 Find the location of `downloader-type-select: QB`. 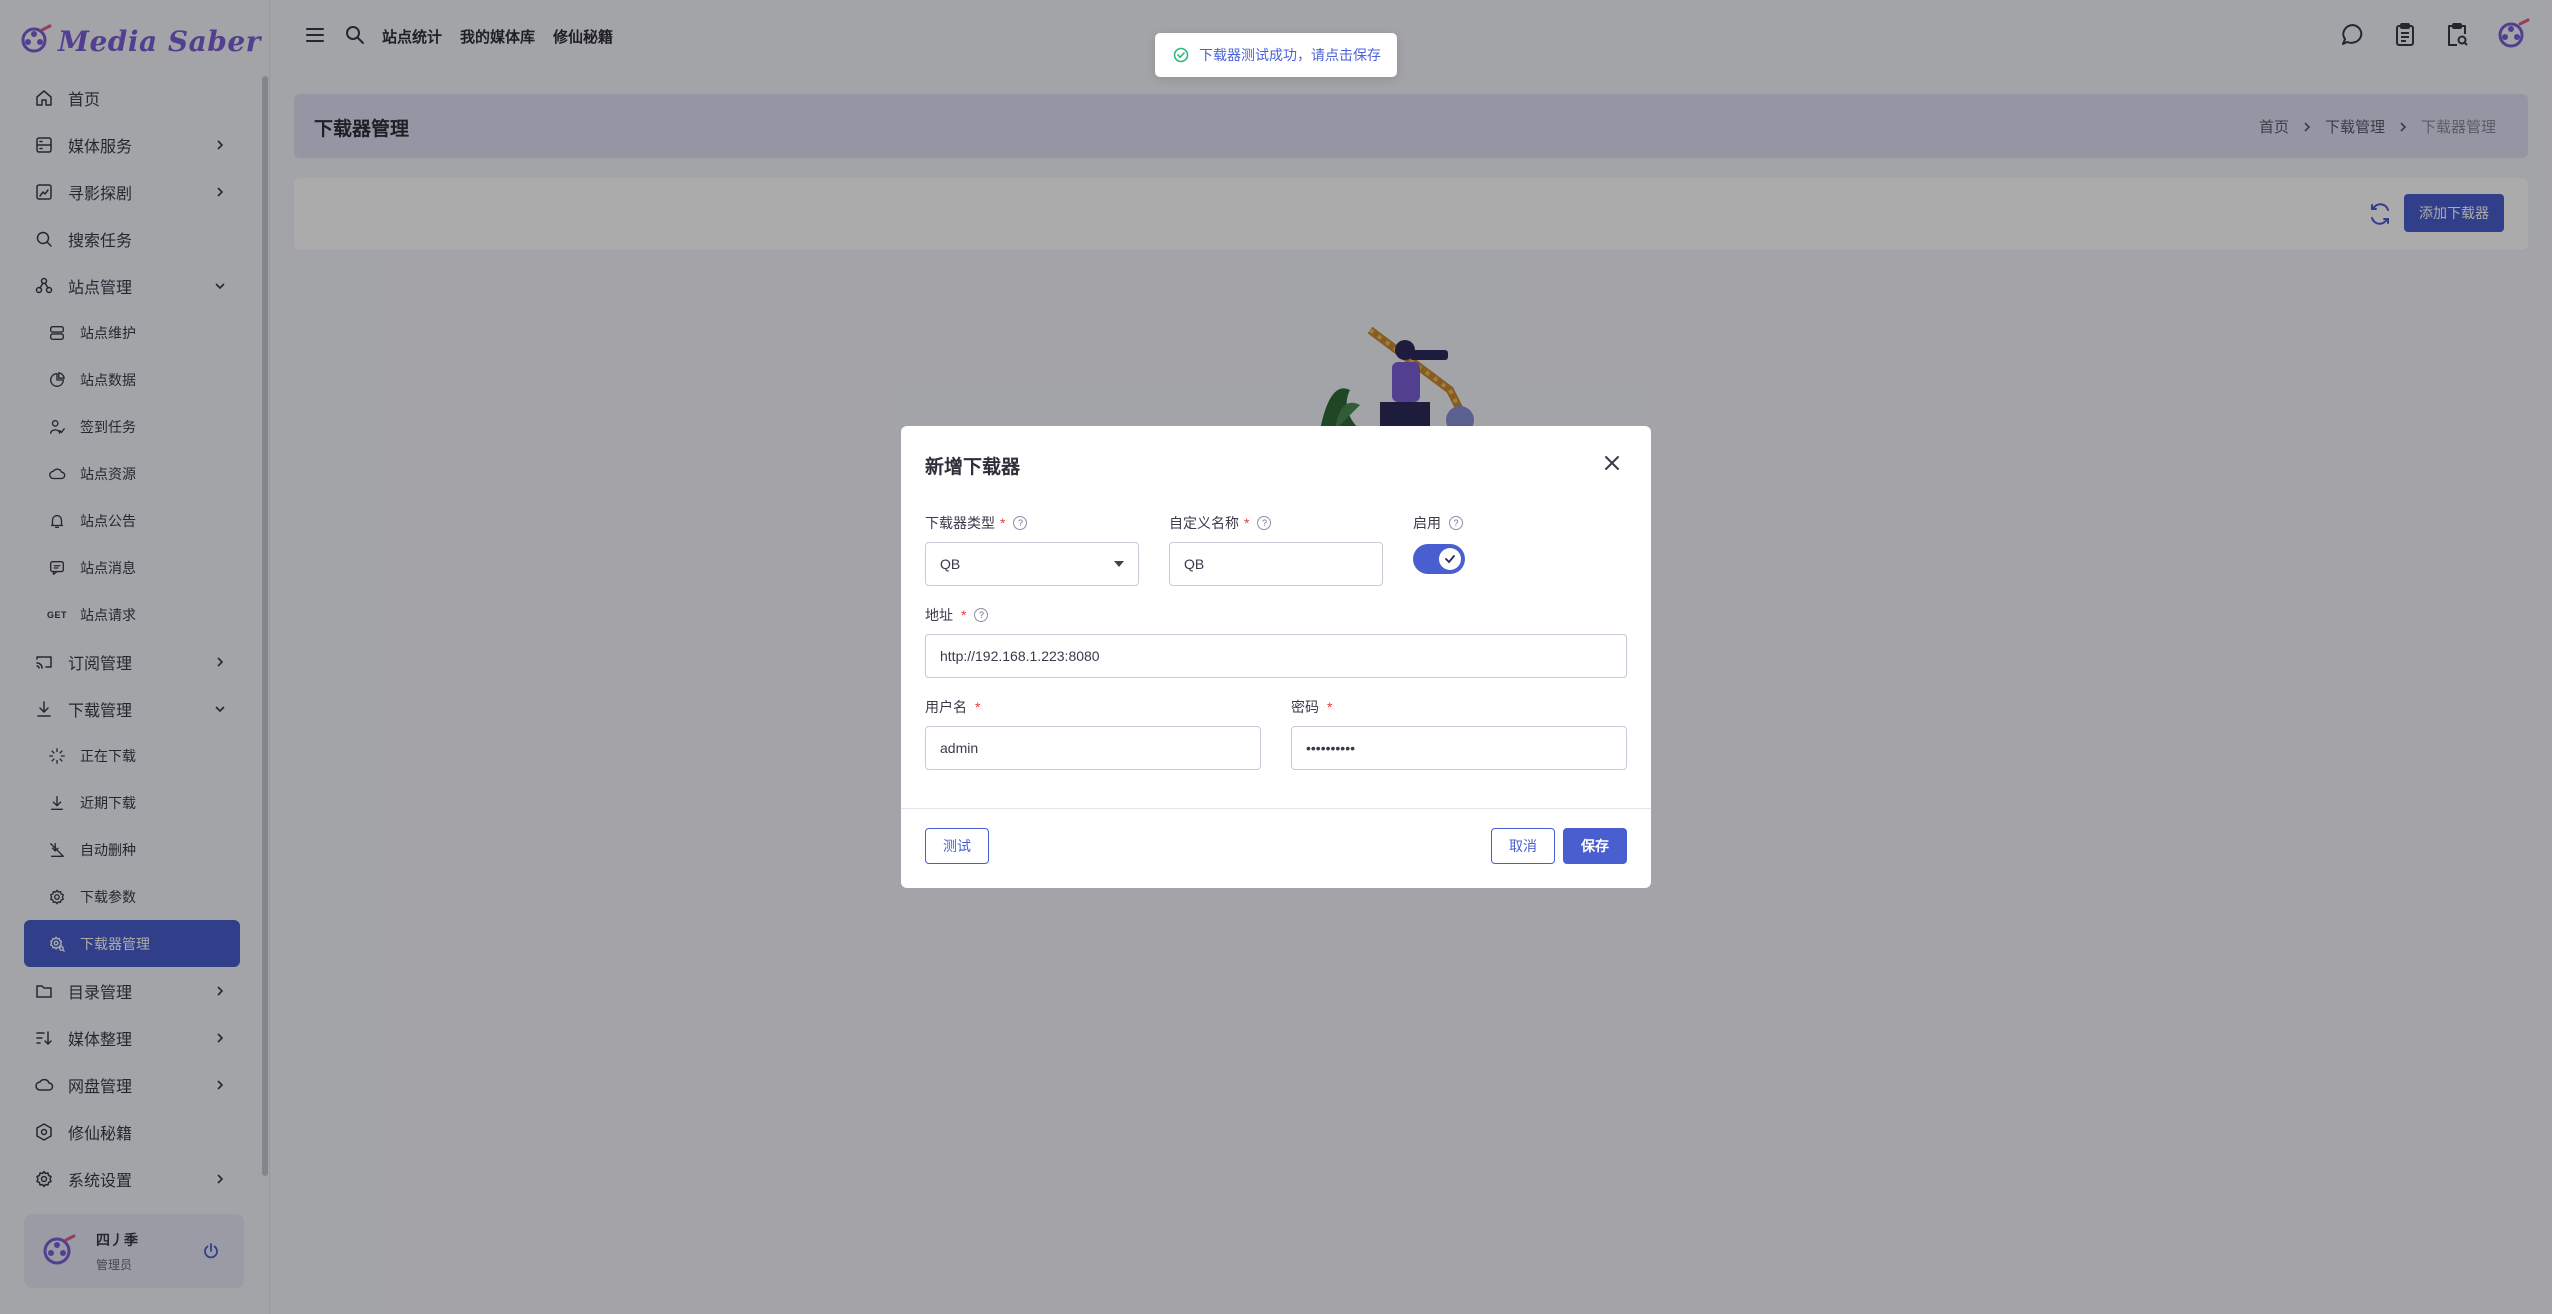

downloader-type-select: QB is located at coordinates (1032, 564).